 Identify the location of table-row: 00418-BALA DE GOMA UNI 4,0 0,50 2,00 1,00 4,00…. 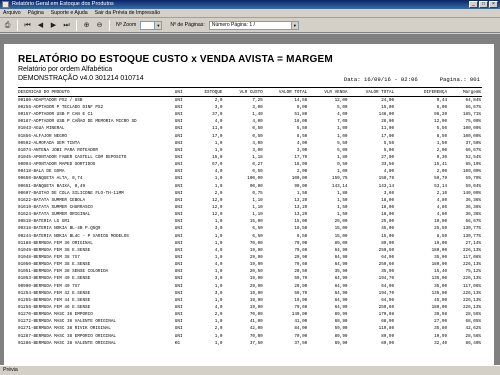
(250, 171).